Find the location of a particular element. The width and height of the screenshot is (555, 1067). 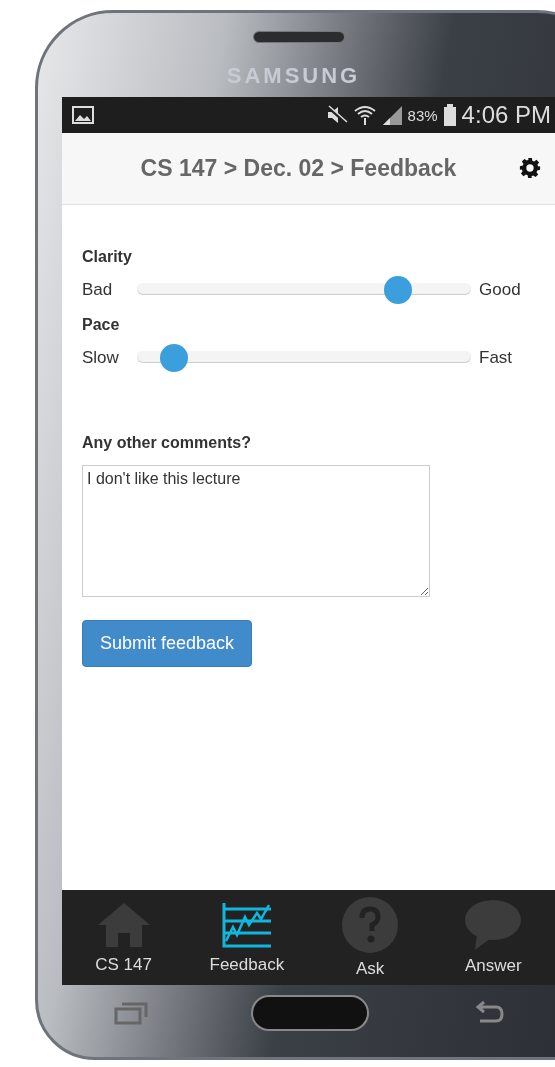

slider-label: Clarity is located at coordinates (107, 257).